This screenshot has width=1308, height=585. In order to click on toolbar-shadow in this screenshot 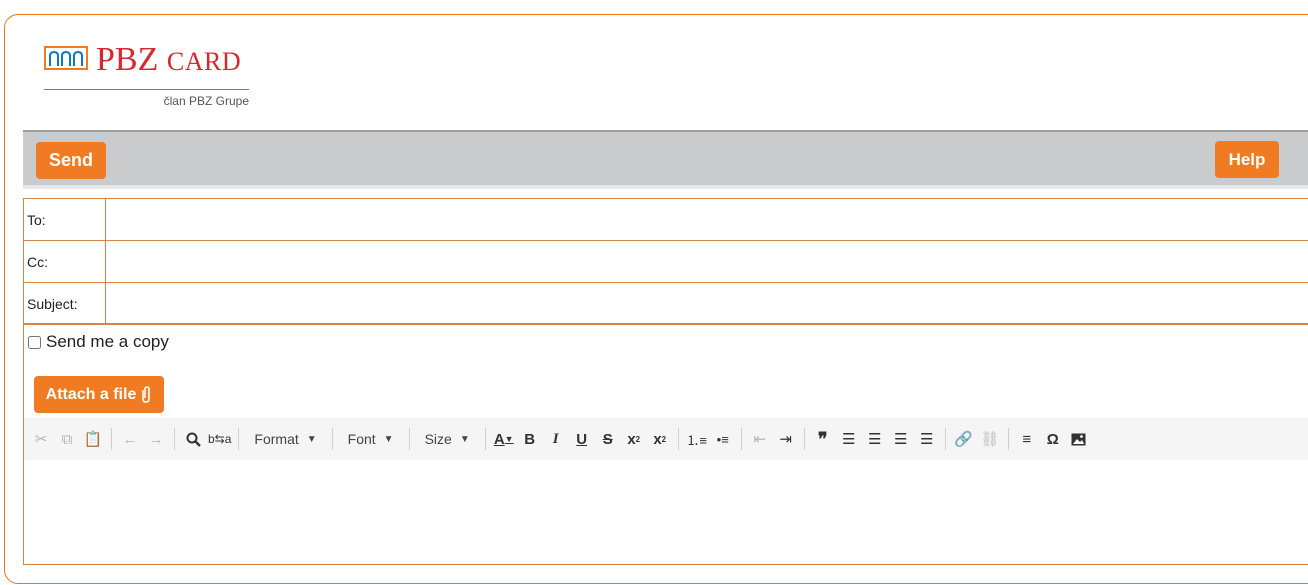, I will do `click(665, 187)`.